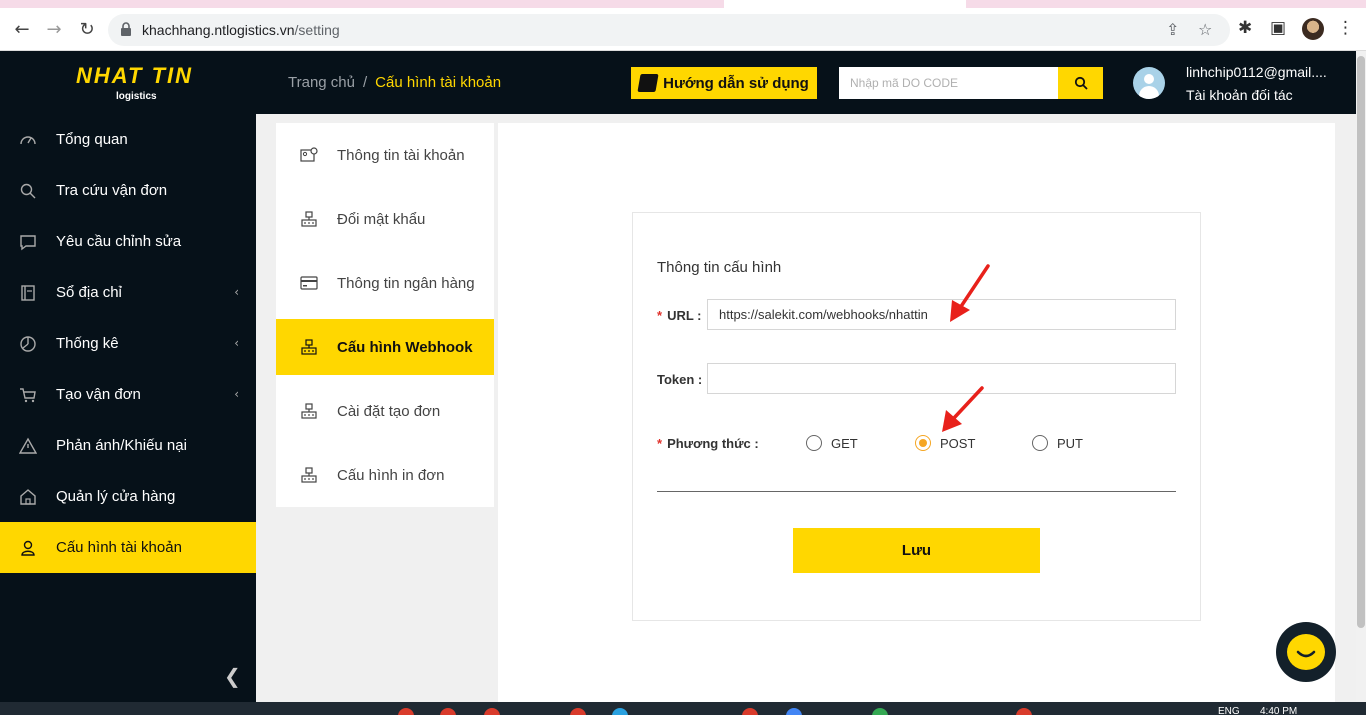  Describe the element at coordinates (232, 676) in the screenshot. I see `collapse-sidebar-icon: ❮` at that location.